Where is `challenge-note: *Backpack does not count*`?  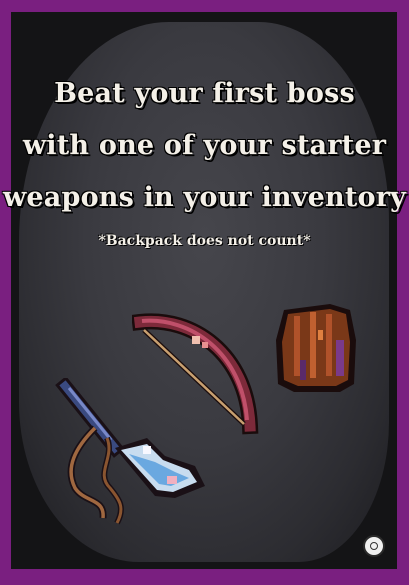
challenge-note: *Backpack does not count* is located at coordinates (204, 241).